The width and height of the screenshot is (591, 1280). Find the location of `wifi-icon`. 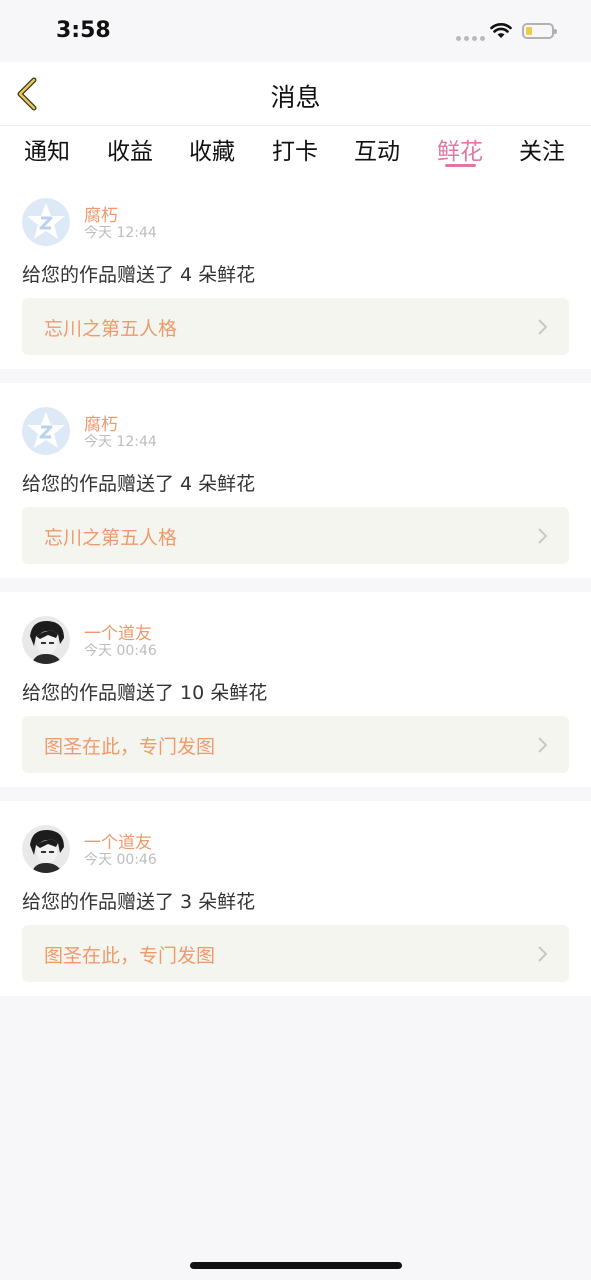

wifi-icon is located at coordinates (501, 30).